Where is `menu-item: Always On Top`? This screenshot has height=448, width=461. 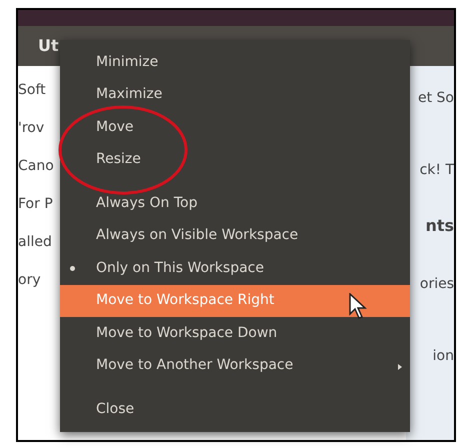 menu-item: Always On Top is located at coordinates (235, 203).